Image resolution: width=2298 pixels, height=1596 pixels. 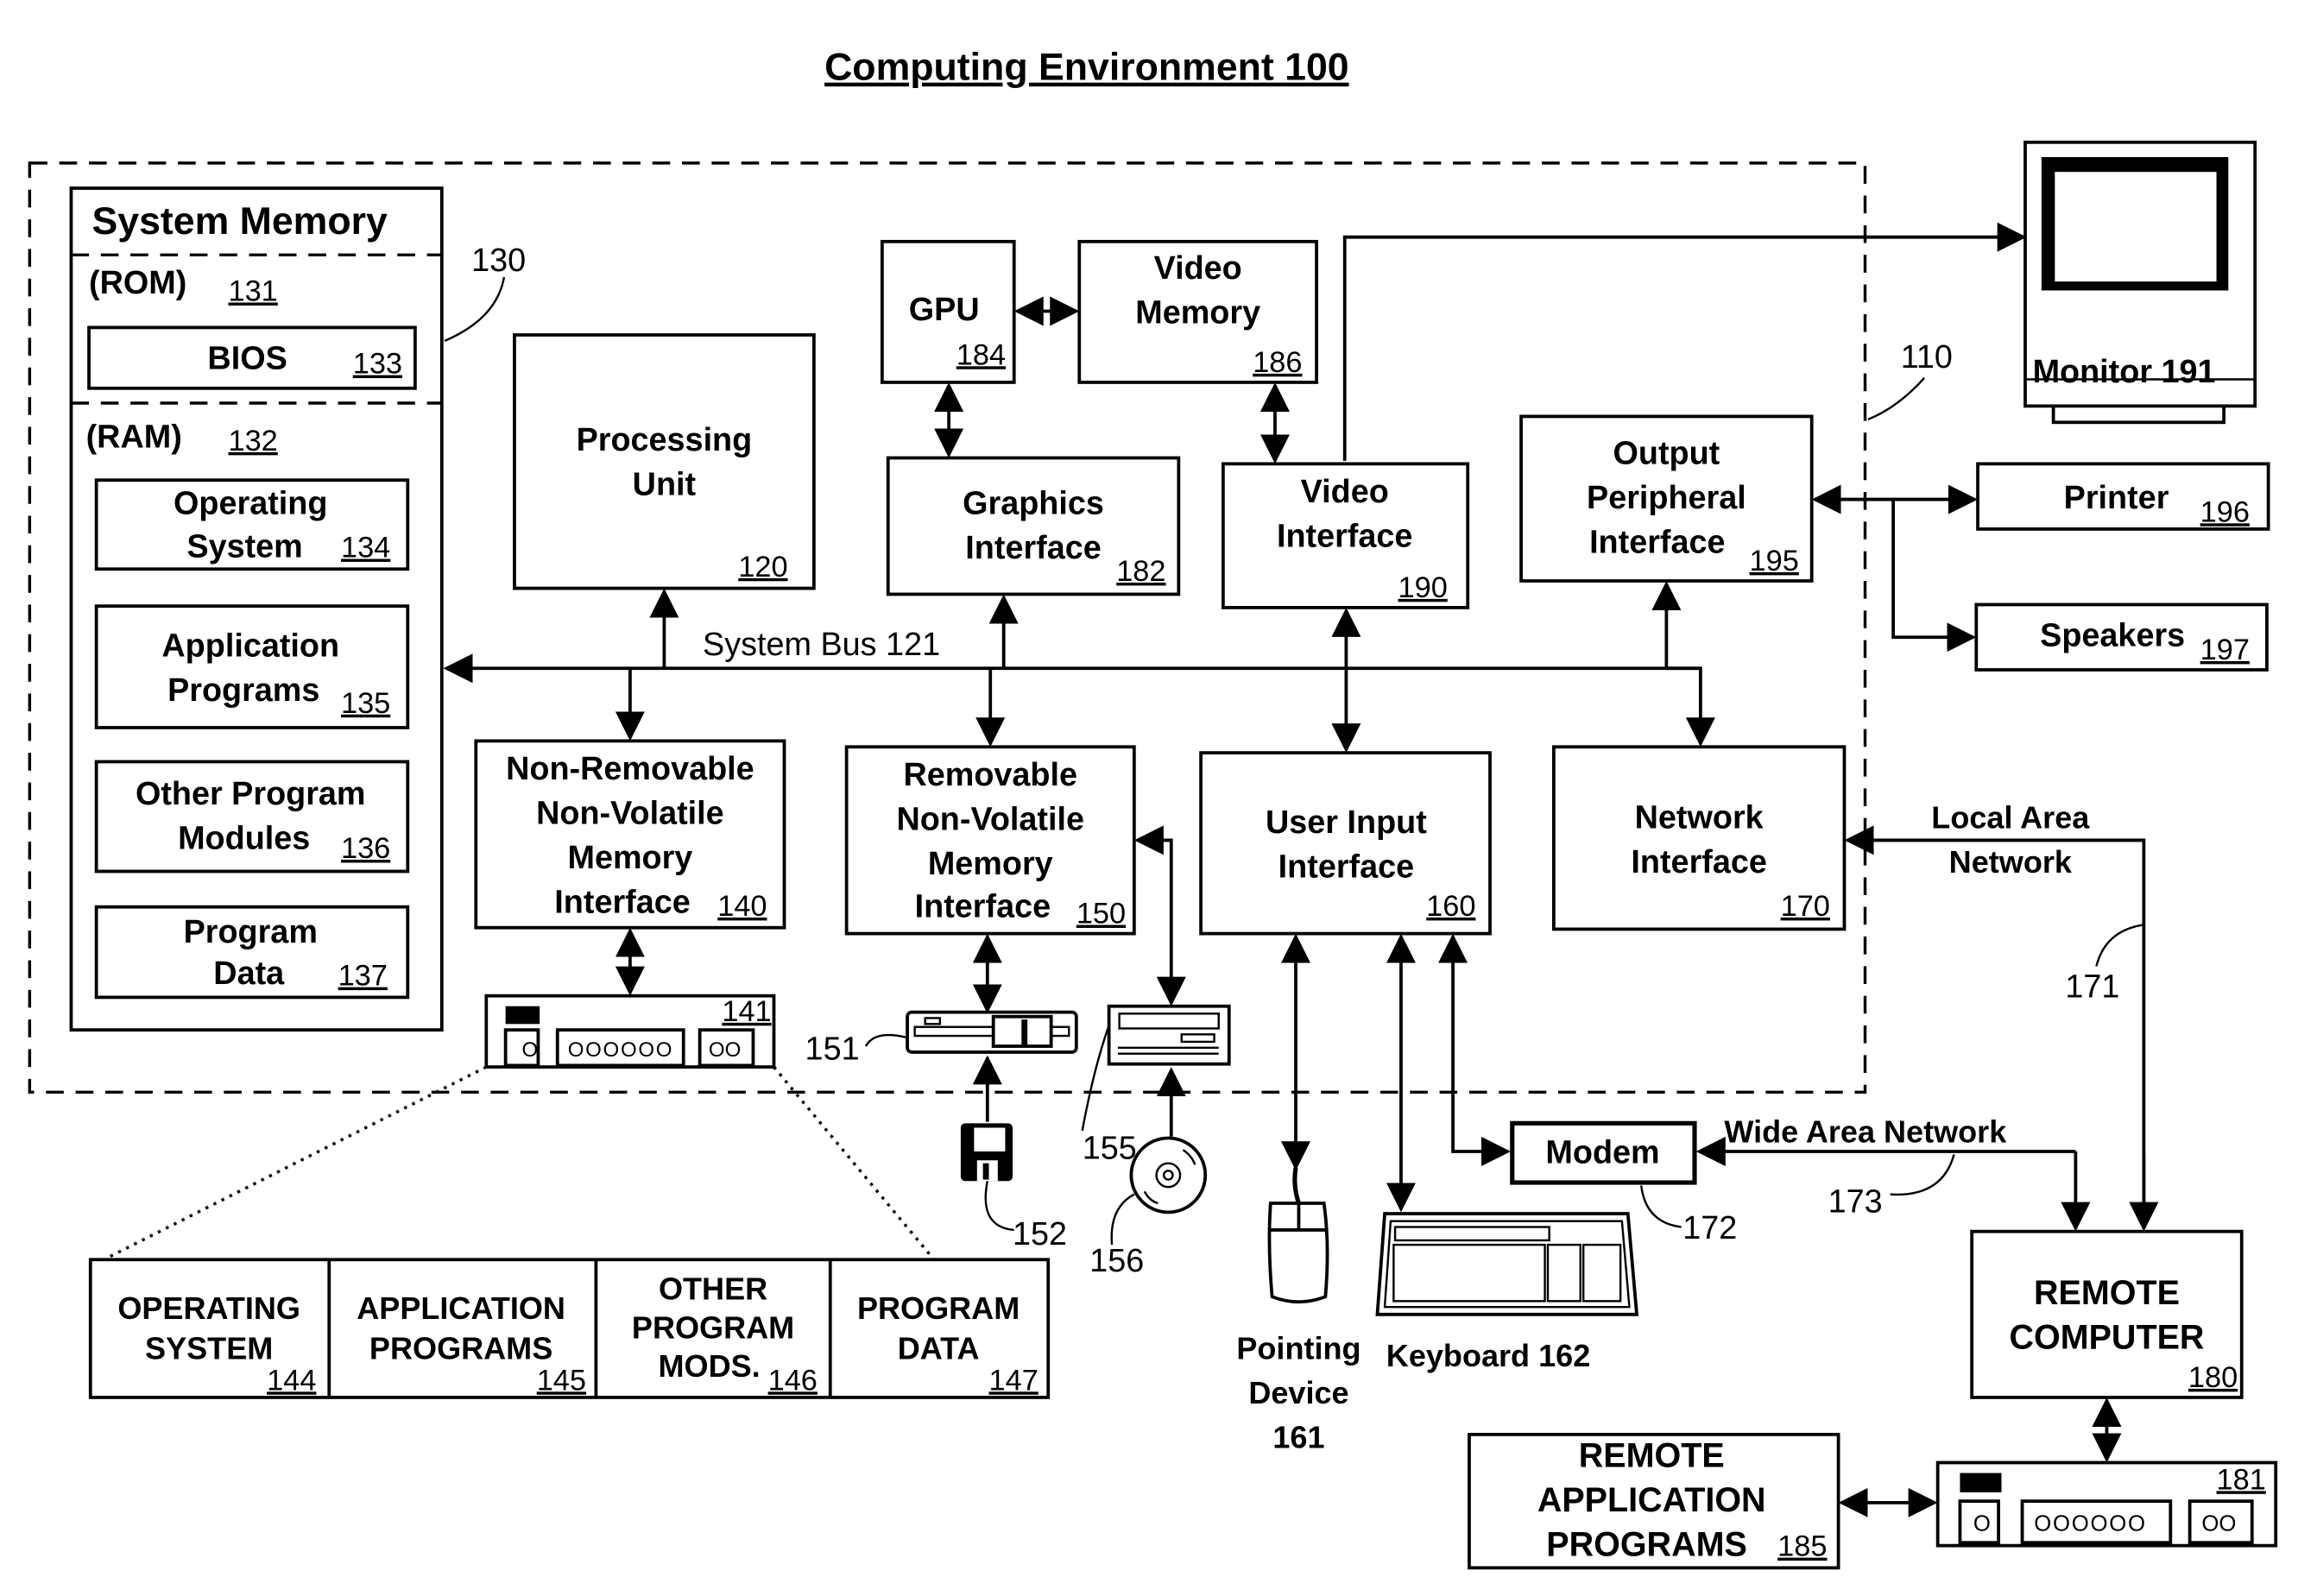 What do you see at coordinates (992, 1032) in the screenshot?
I see `floppy-drive-icon` at bounding box center [992, 1032].